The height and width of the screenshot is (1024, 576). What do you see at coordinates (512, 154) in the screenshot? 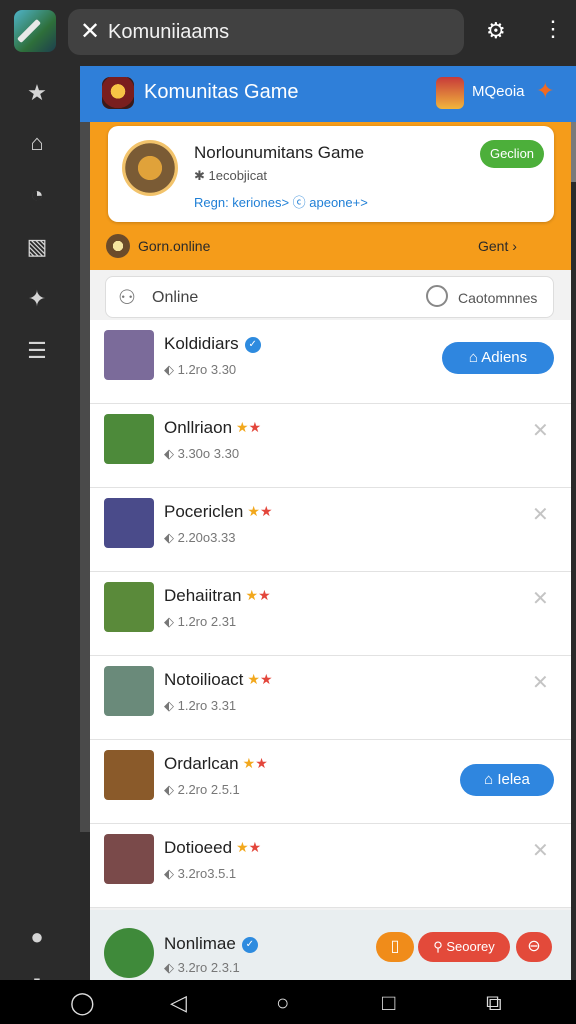
I see `join-button: Geclion` at bounding box center [512, 154].